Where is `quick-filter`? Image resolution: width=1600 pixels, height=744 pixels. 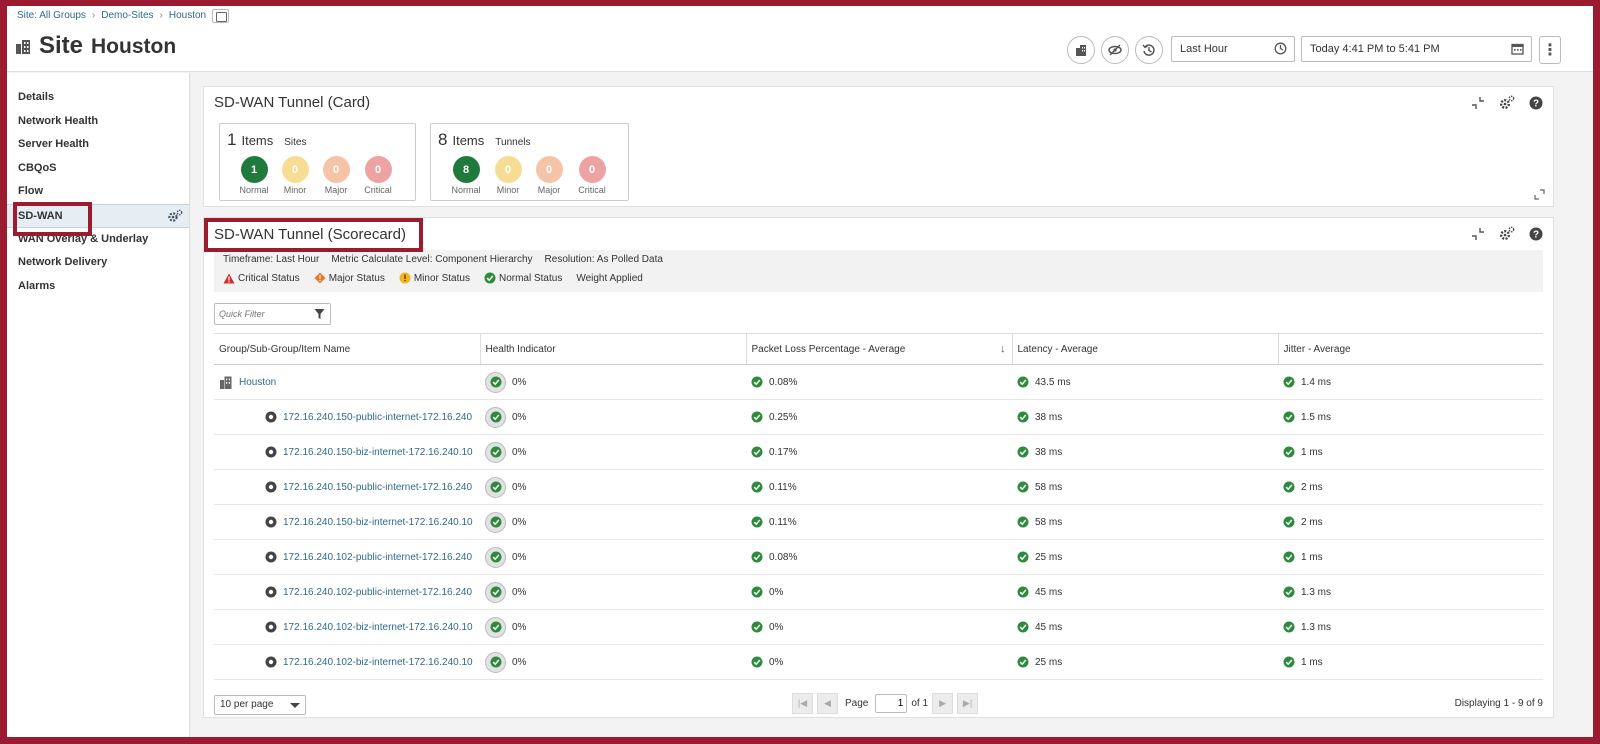
quick-filter is located at coordinates (272, 314).